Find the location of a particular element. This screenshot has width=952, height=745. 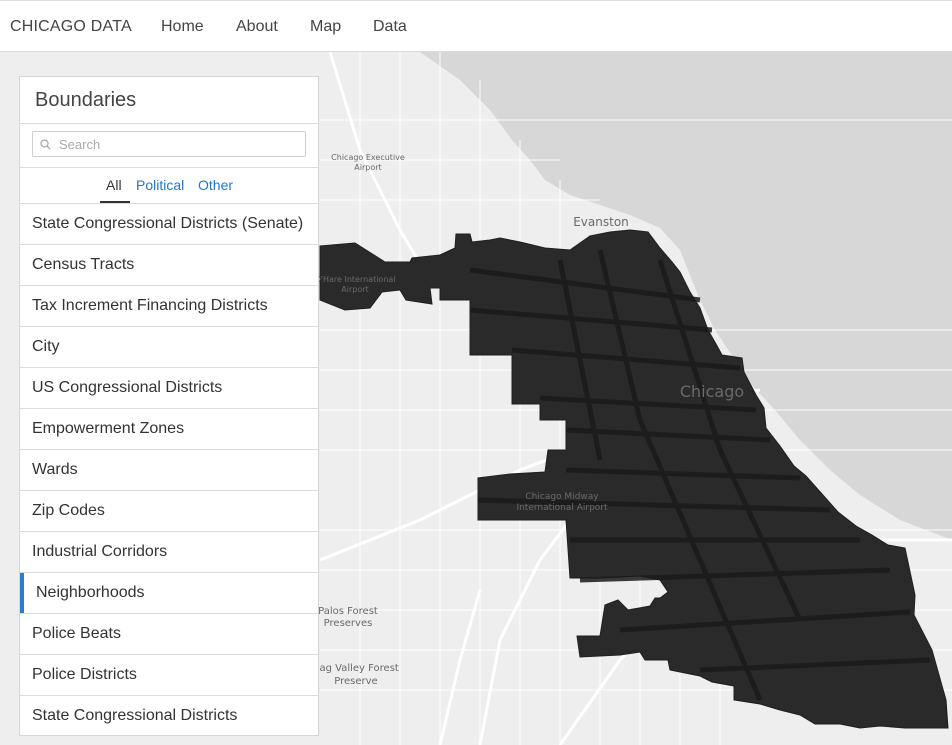

search-icon is located at coordinates (45, 144).